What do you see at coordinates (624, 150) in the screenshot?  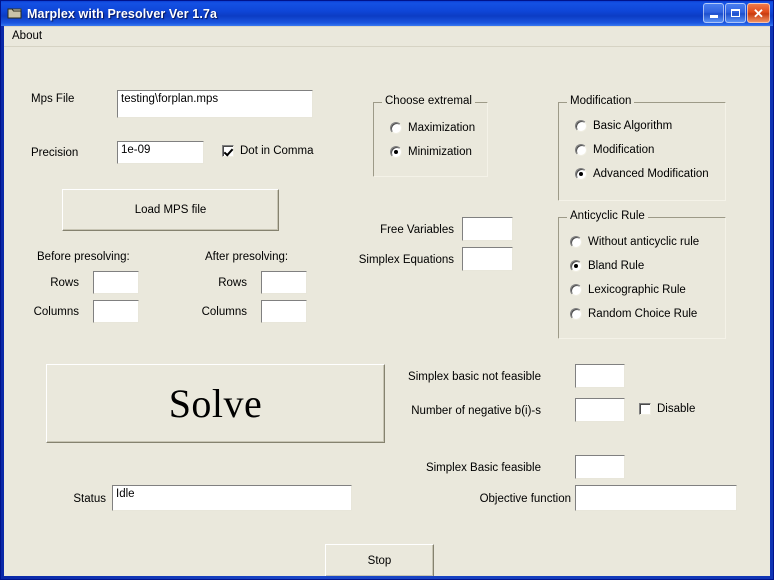 I see `radio-modification-label: Modification` at bounding box center [624, 150].